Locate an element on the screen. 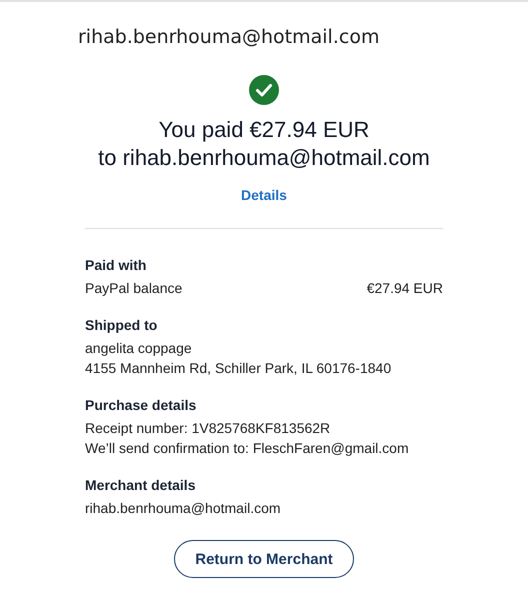  amount: €27.94 EUR is located at coordinates (404, 288).